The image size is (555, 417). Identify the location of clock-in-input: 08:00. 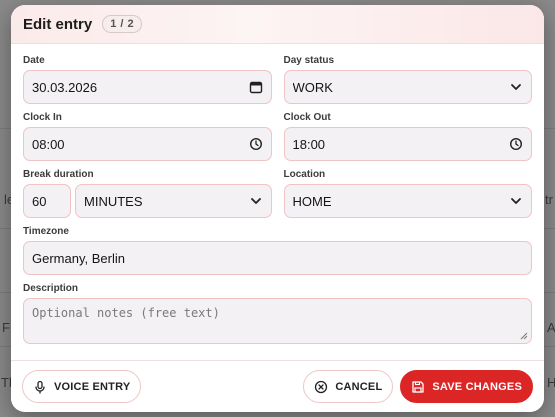
(147, 144).